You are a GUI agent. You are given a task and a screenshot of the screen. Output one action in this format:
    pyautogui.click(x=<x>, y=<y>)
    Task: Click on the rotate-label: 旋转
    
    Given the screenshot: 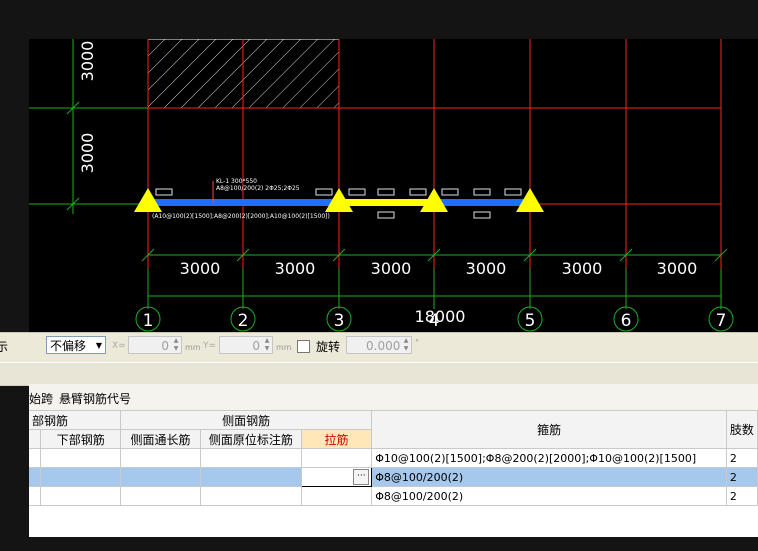 What is the action you would take?
    pyautogui.click(x=328, y=347)
    